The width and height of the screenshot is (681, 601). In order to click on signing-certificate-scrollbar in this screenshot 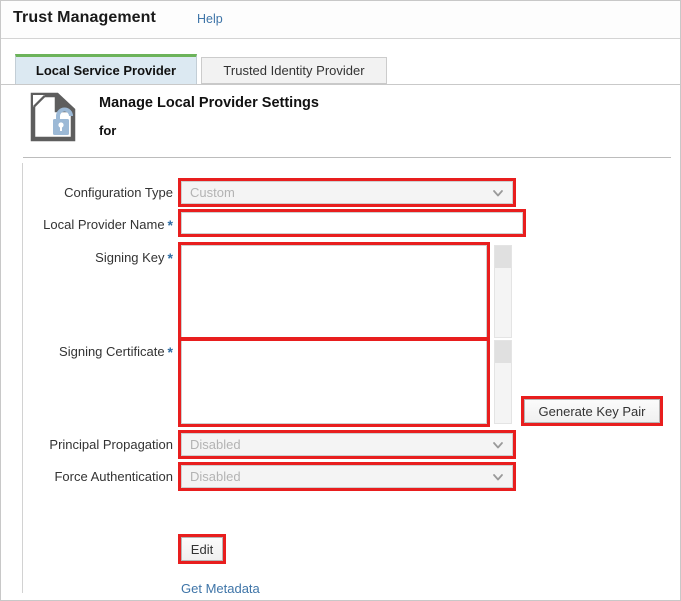, I will do `click(503, 382)`.